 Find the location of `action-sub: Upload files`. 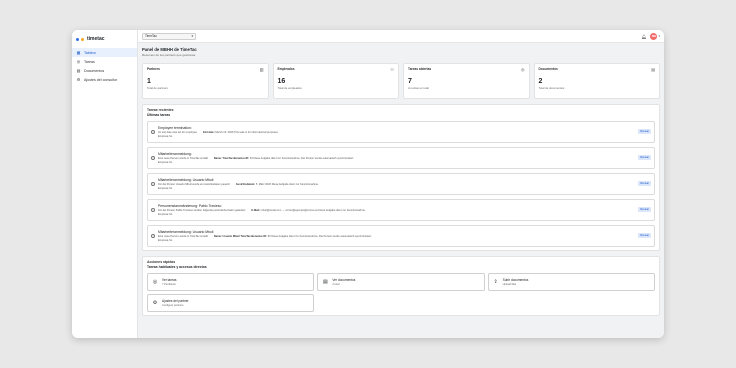

action-sub: Upload files is located at coordinates (509, 284).